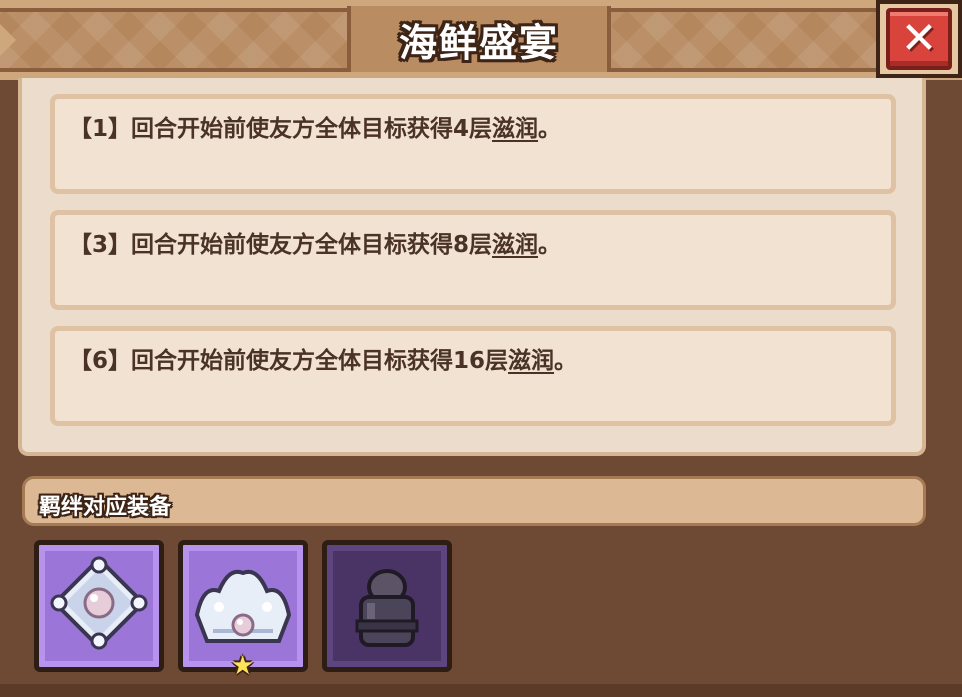 Image resolution: width=962 pixels, height=697 pixels. Describe the element at coordinates (243, 666) in the screenshot. I see `star-rank-icon: ★` at that location.